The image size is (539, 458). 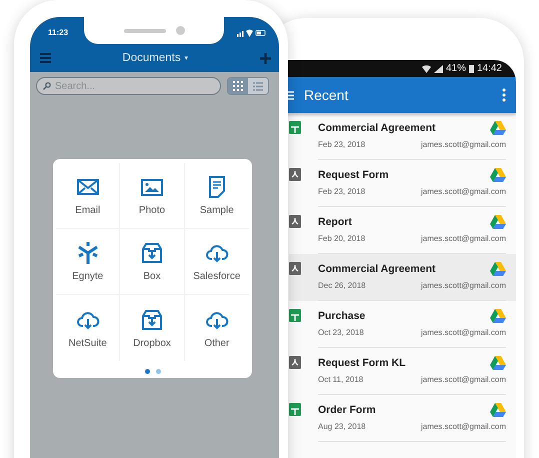 What do you see at coordinates (342, 238) in the screenshot?
I see `file-date: Feb 20, 2018` at bounding box center [342, 238].